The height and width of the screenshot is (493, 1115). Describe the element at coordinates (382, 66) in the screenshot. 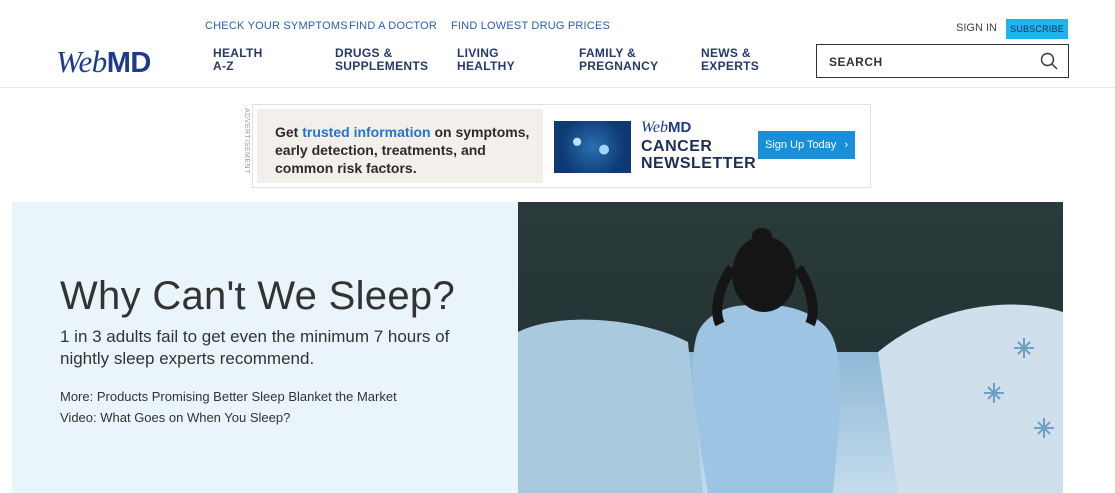

I see `nav-label-line2: SUPPLEMENTS` at that location.